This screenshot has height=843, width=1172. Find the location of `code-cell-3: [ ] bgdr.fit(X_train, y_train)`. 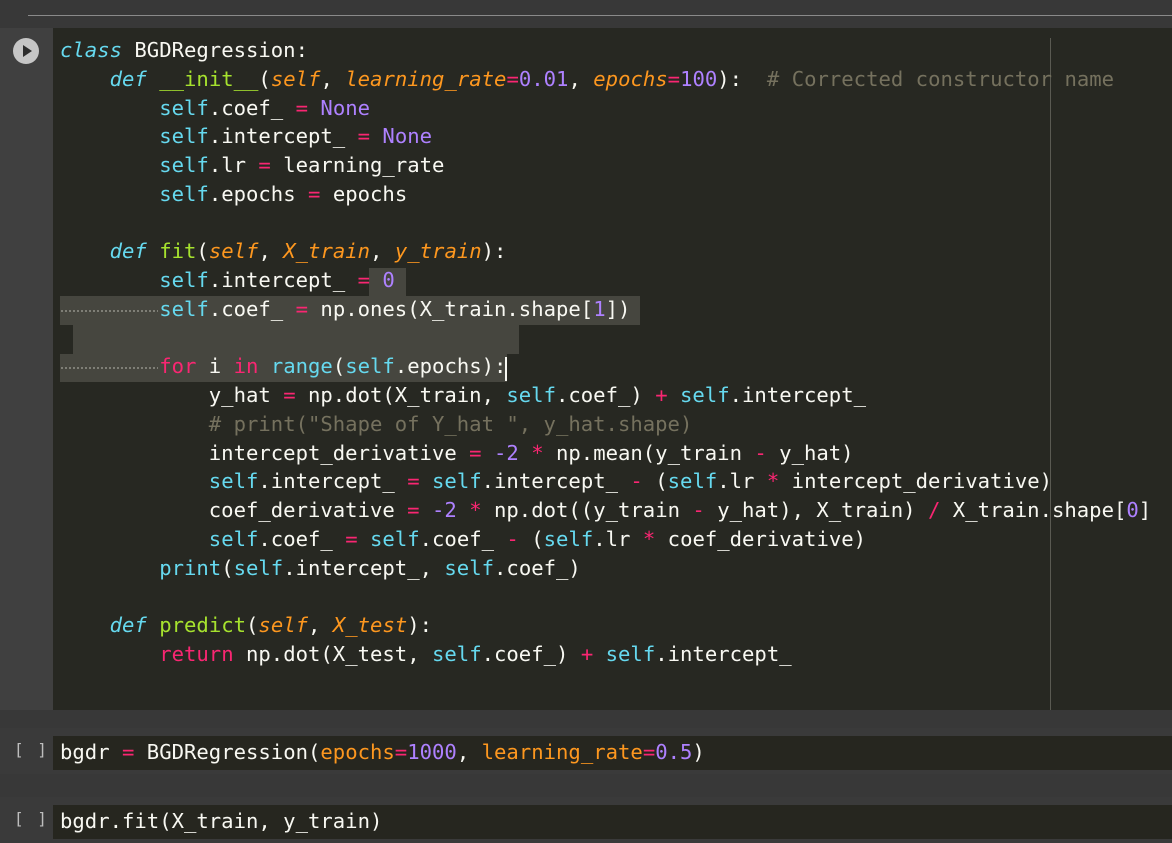

code-cell-3: [ ] bgdr.fit(X_train, y_train) is located at coordinates (586, 820).